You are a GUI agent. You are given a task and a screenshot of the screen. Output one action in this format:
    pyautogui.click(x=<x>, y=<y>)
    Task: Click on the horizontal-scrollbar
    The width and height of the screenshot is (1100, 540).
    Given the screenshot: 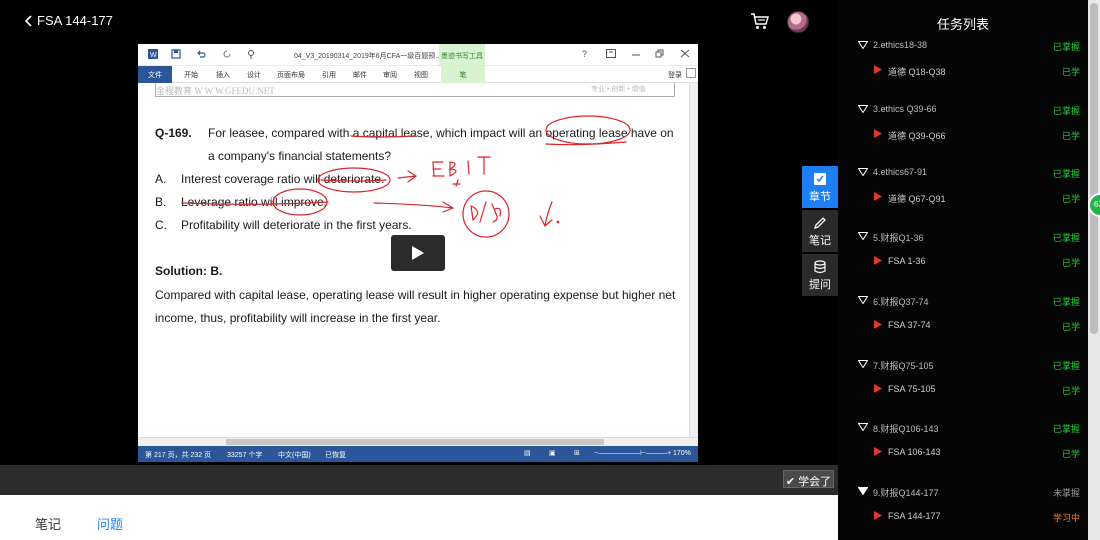 What is the action you would take?
    pyautogui.click(x=418, y=441)
    